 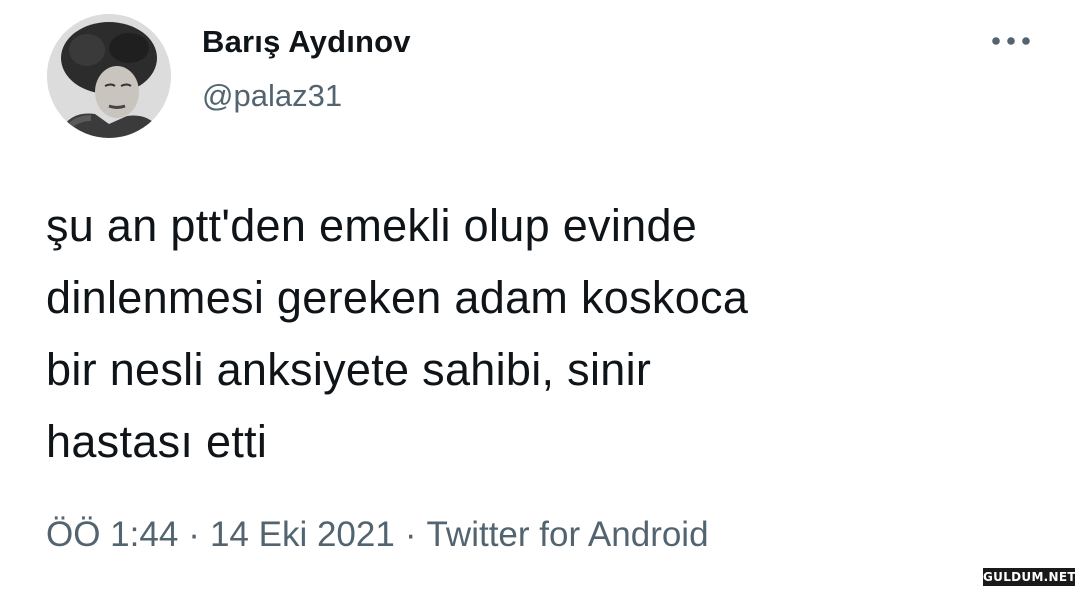 What do you see at coordinates (157, 441) in the screenshot?
I see `tweet-text-line: hastası etti` at bounding box center [157, 441].